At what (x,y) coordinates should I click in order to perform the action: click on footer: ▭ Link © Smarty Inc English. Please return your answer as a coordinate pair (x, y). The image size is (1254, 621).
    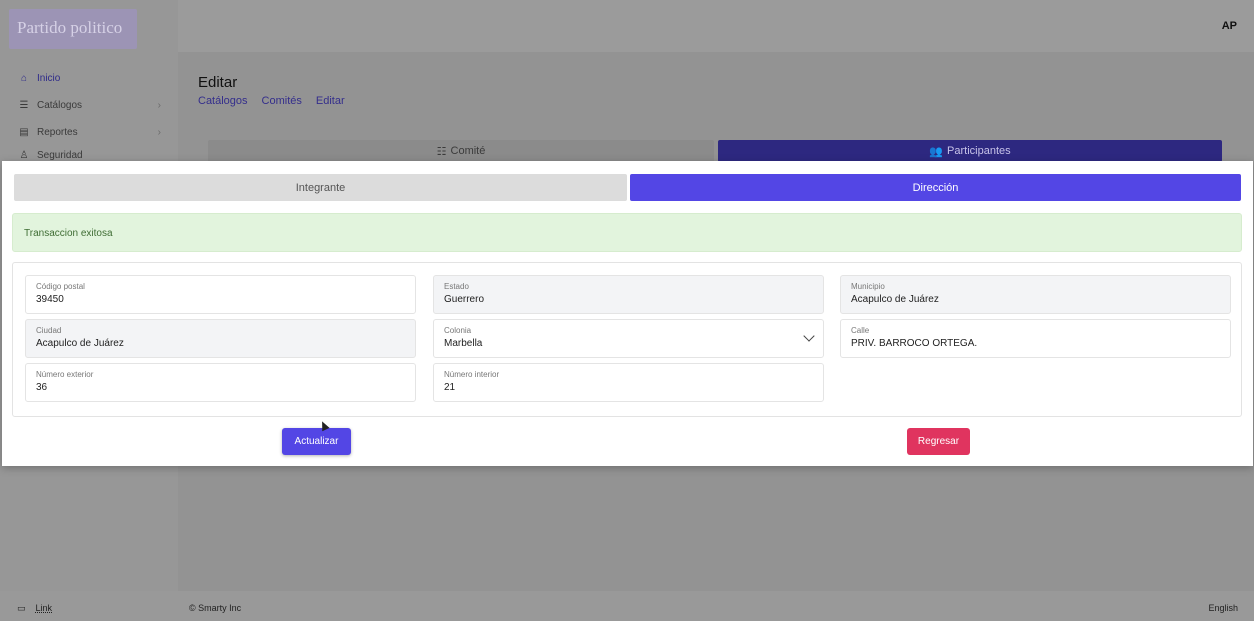
    Looking at the image, I should click on (627, 606).